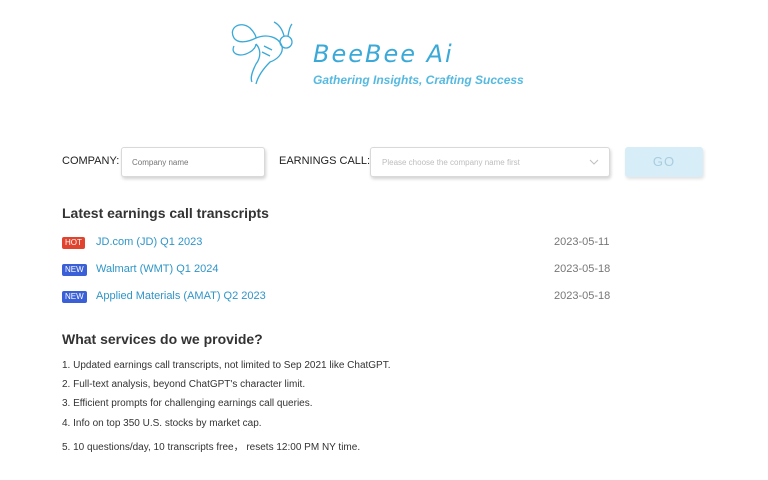  I want to click on transcript-link: Applied Materials (AMAT) Q2 2023, so click(181, 296).